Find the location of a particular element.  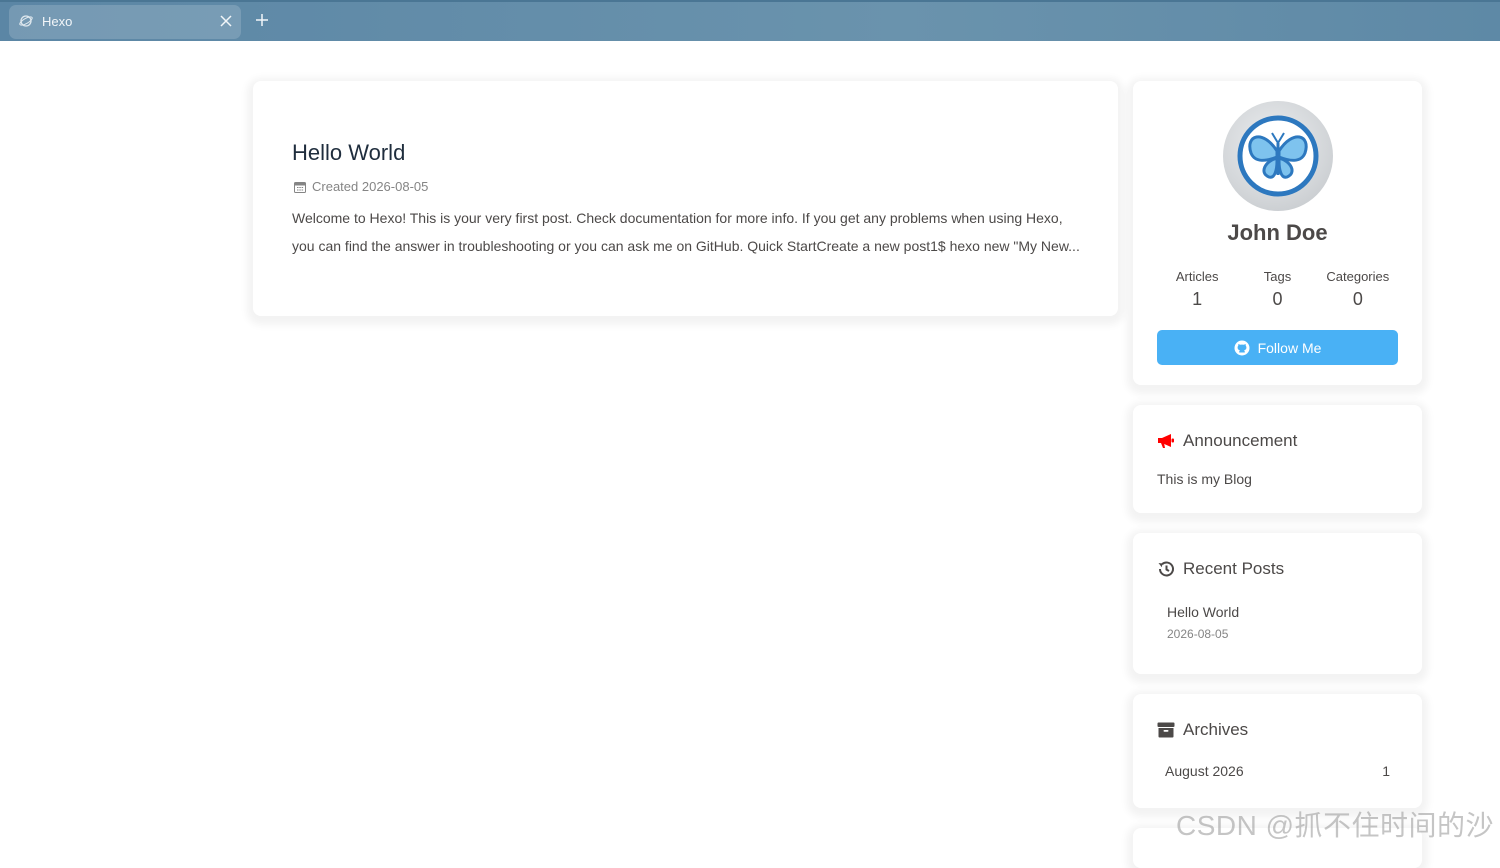

recent-posts-title: Recent Posts is located at coordinates (1220, 569).